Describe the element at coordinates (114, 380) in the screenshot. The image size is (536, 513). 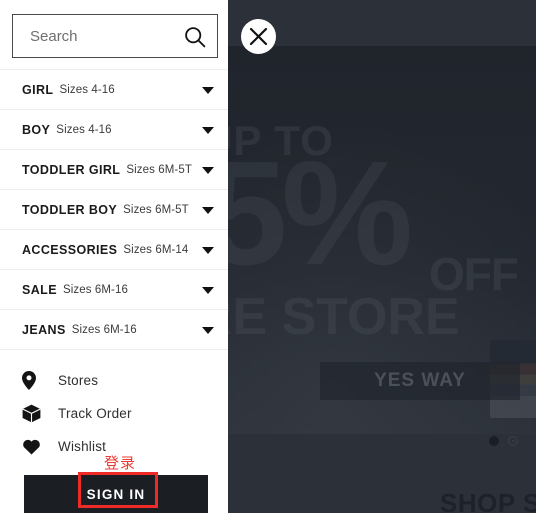
I see `util-row-stores: Stores` at that location.